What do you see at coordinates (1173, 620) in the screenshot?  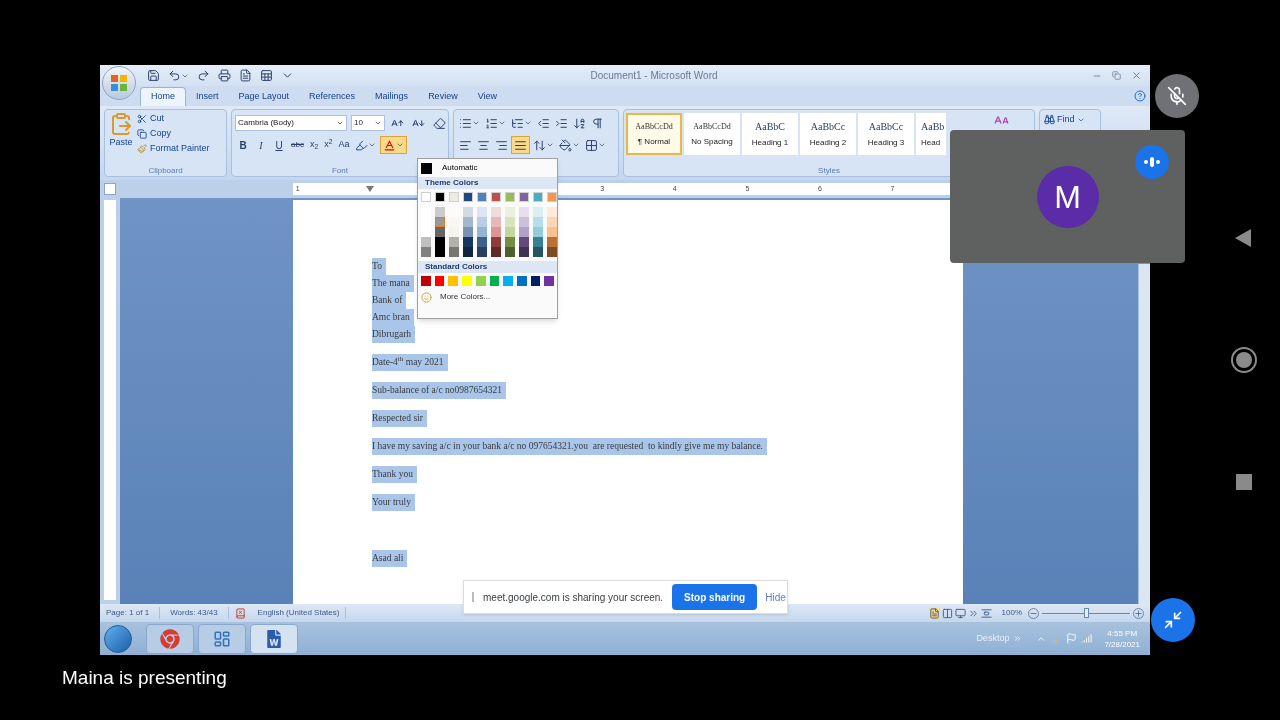 I see `exit-fullscreen-button` at bounding box center [1173, 620].